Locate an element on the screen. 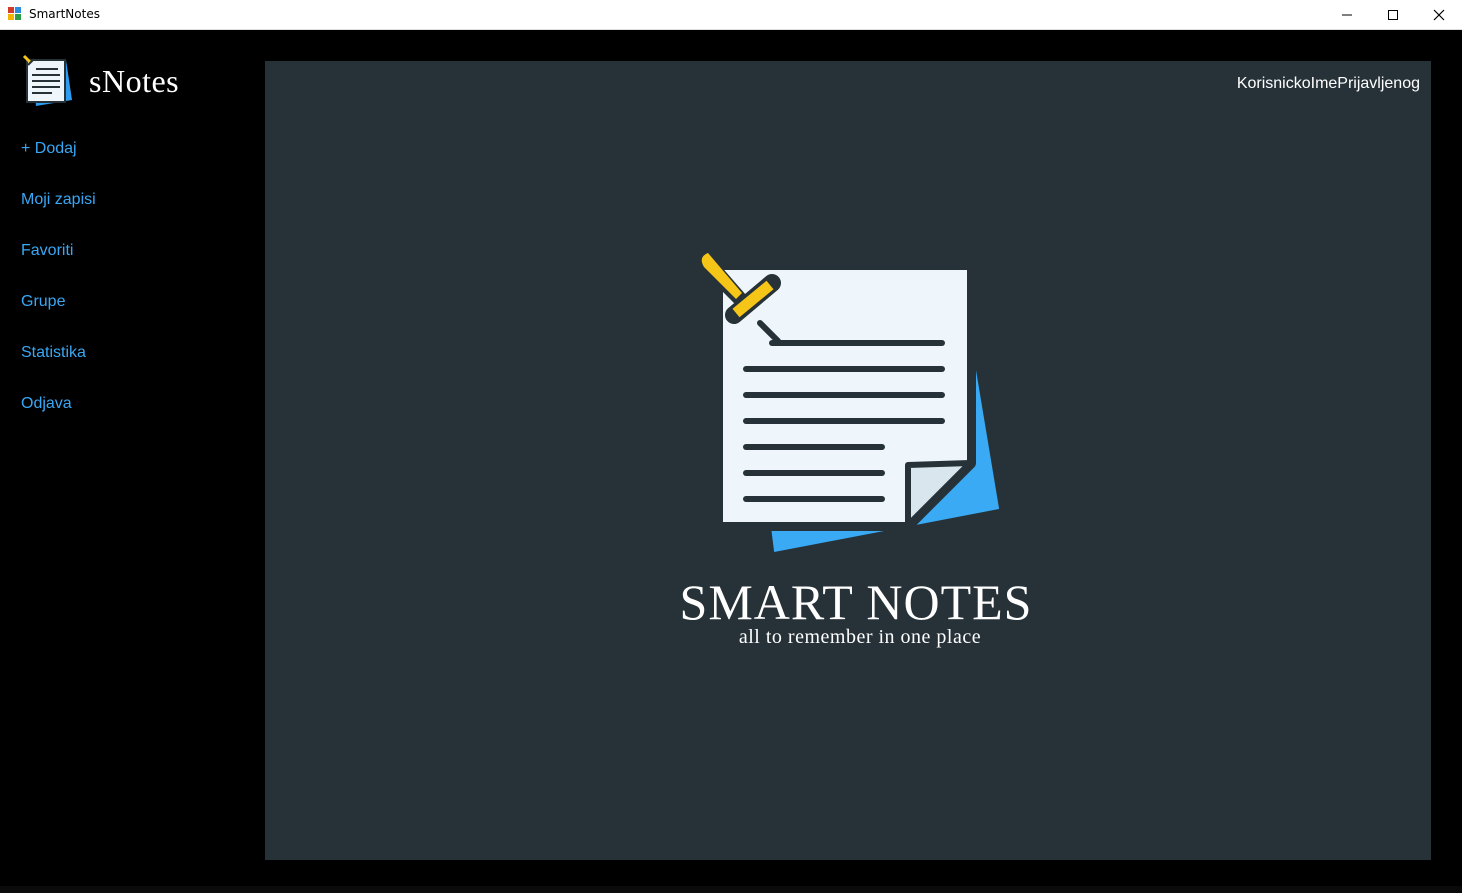 The image size is (1462, 893). minimize-button is located at coordinates (1347, 14).